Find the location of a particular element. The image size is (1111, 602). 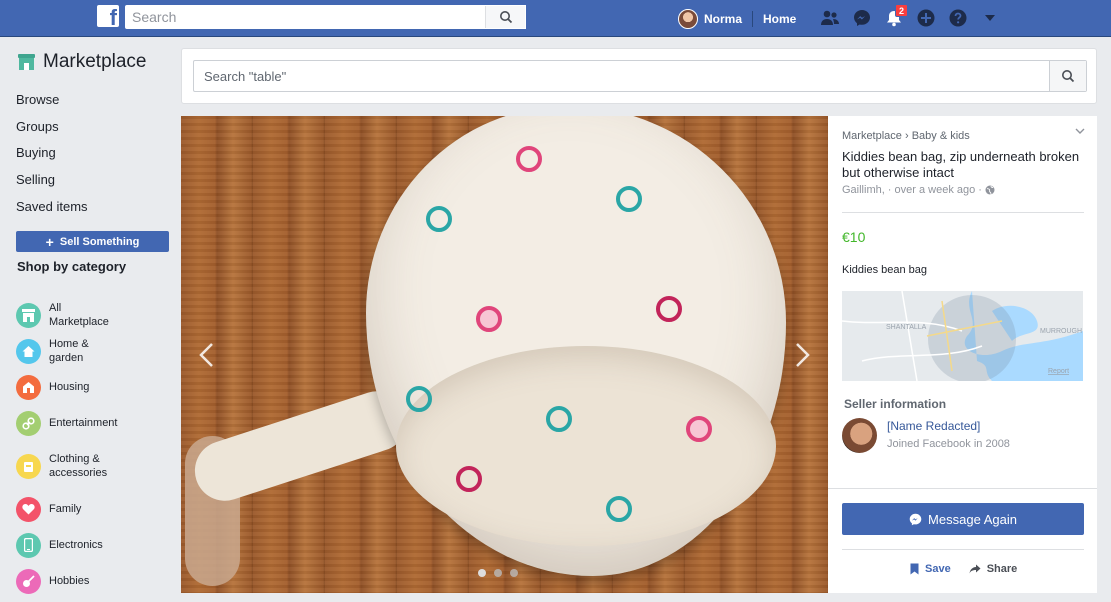

friends-icon is located at coordinates (830, 17).